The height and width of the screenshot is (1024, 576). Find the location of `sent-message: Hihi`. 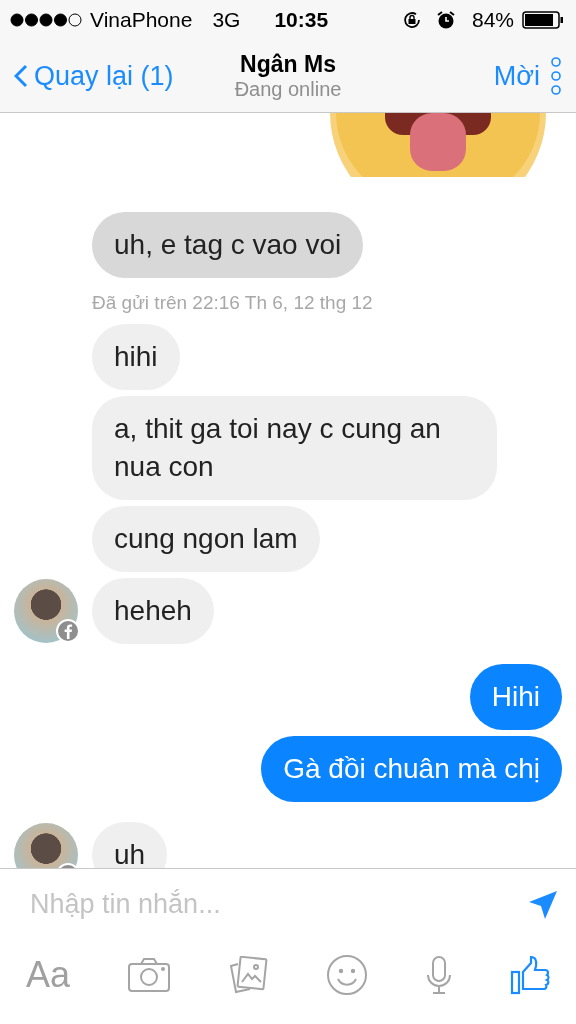

sent-message: Hihi is located at coordinates (515, 697).